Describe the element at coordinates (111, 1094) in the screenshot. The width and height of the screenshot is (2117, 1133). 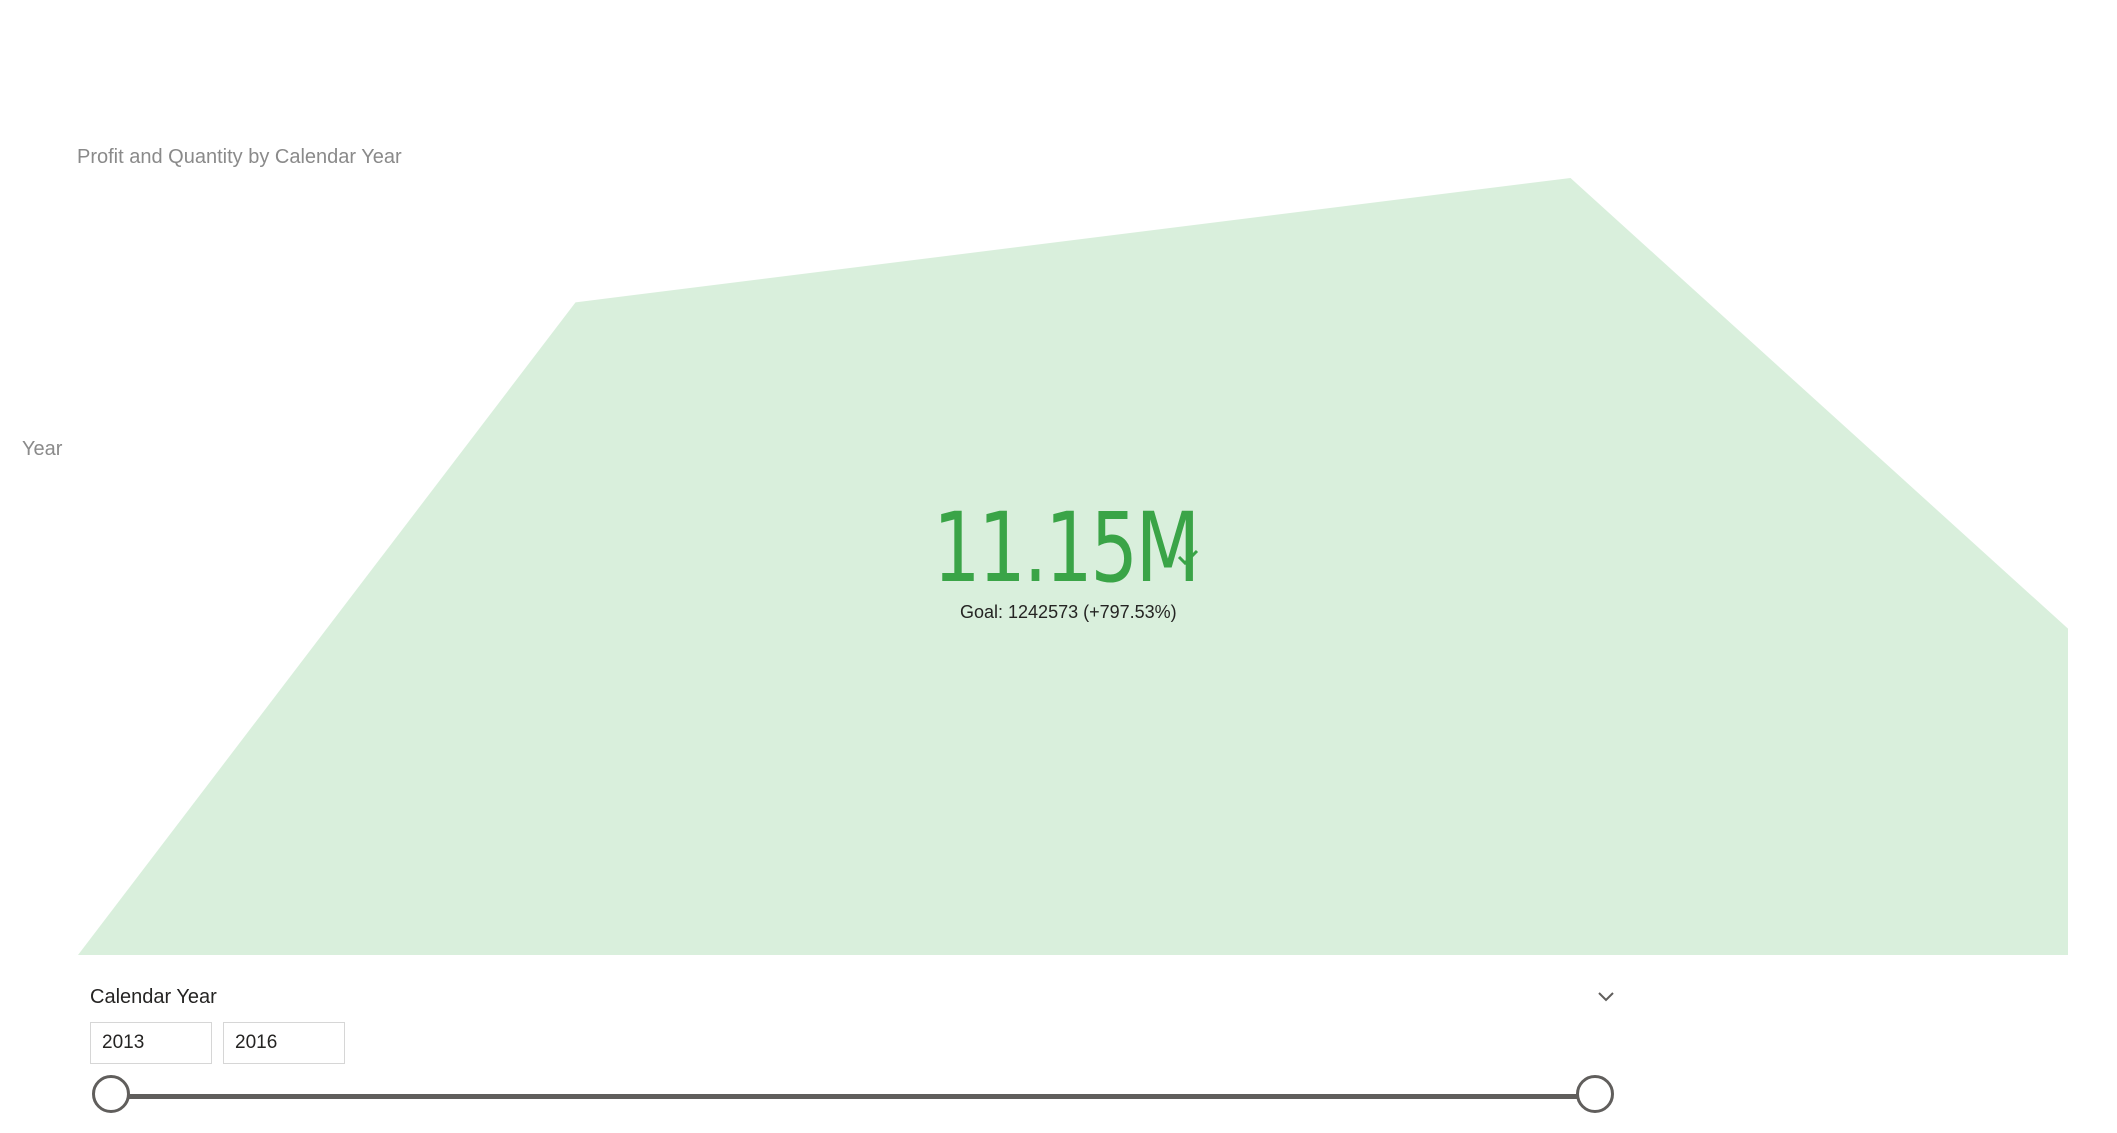
I see `slider-start-handle` at that location.